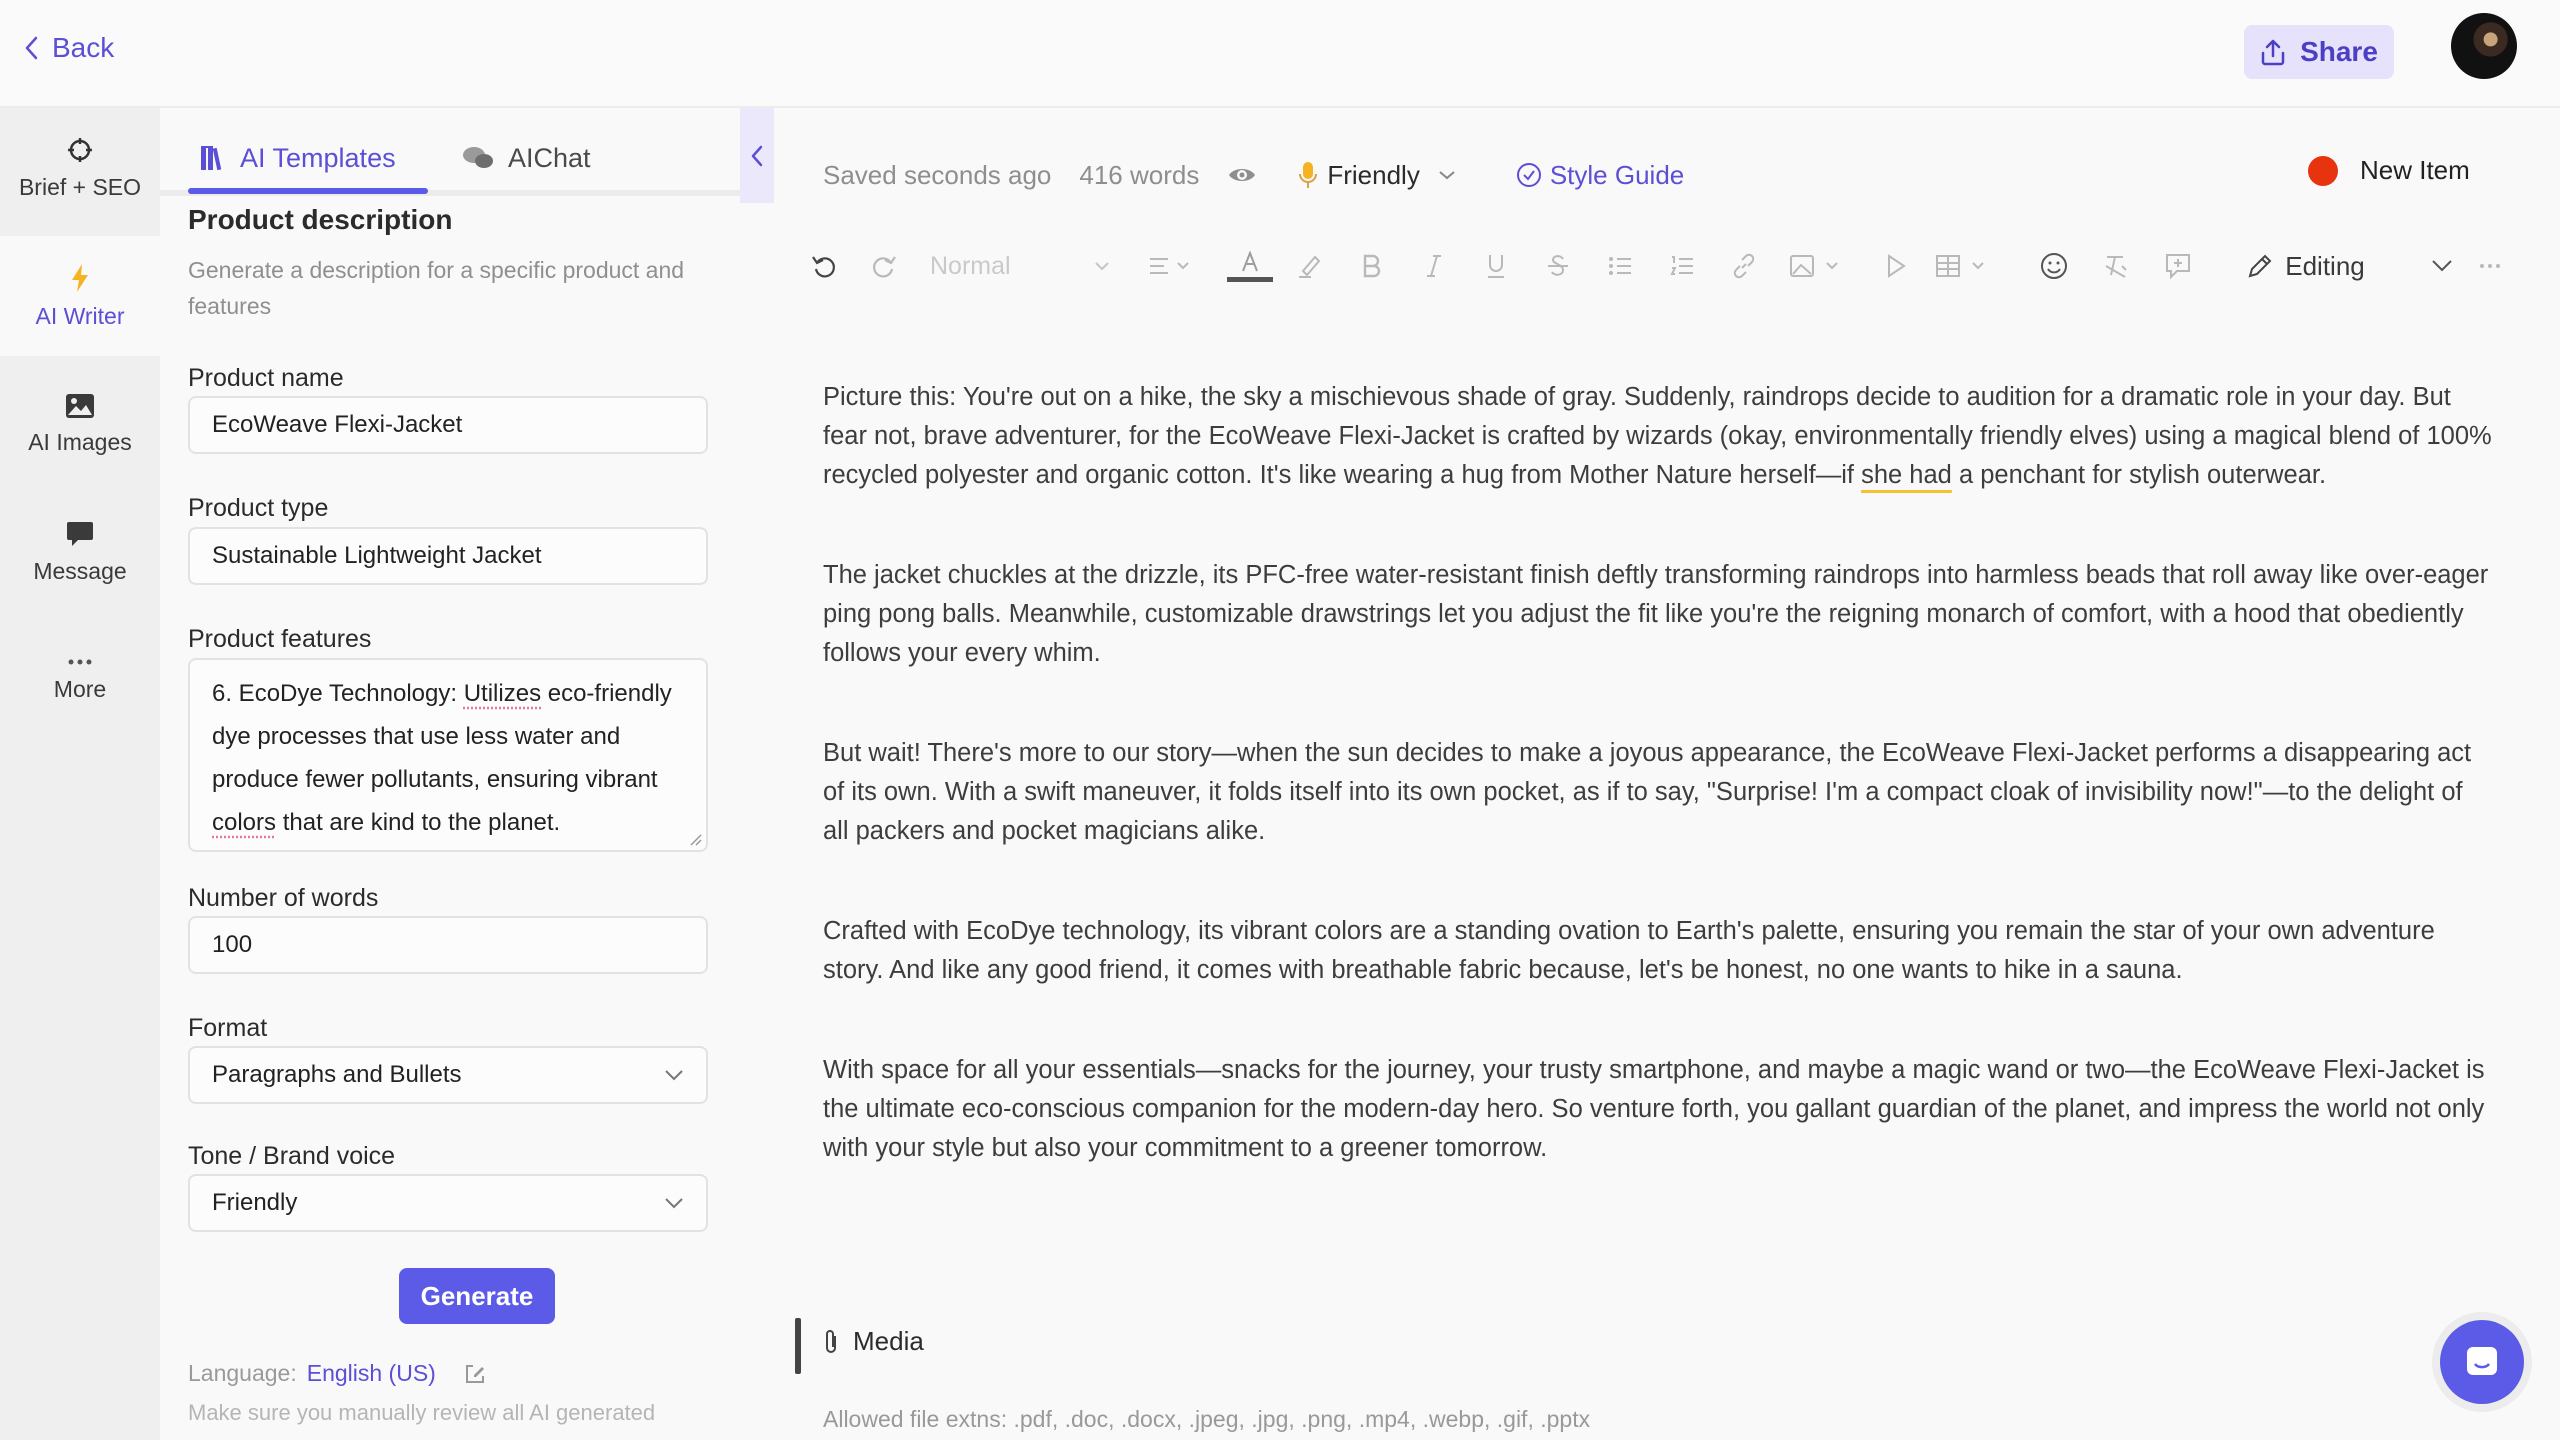 Image resolution: width=2560 pixels, height=1440 pixels. I want to click on product-type-input: Sustainable Lightweight Jacket, so click(448, 556).